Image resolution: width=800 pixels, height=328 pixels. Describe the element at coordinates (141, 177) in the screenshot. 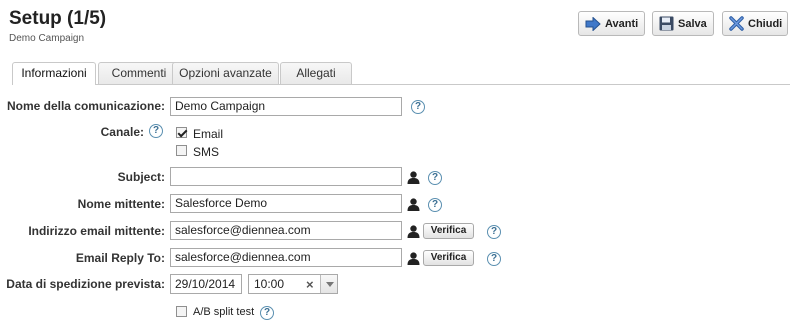

I see `subject-label: Subject:` at that location.